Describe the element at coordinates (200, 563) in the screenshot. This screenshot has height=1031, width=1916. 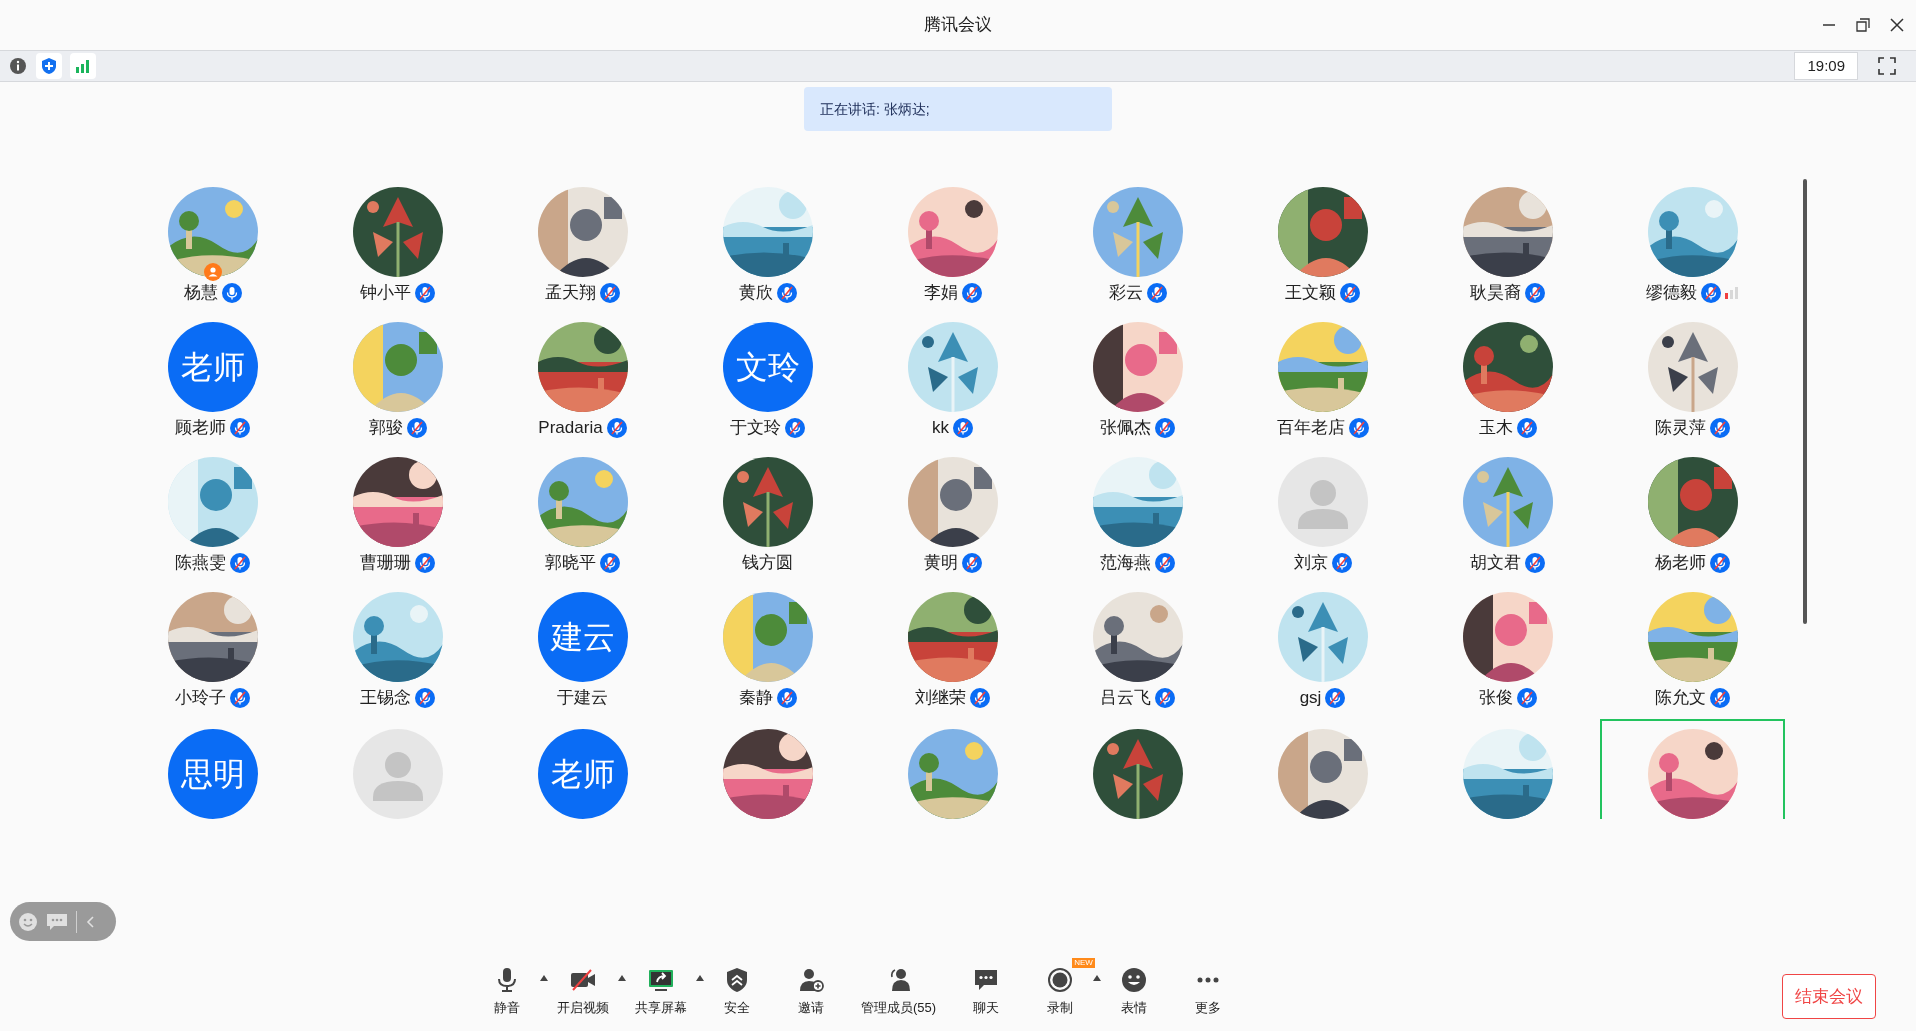
I see `participant-name: 陈燕雯` at that location.